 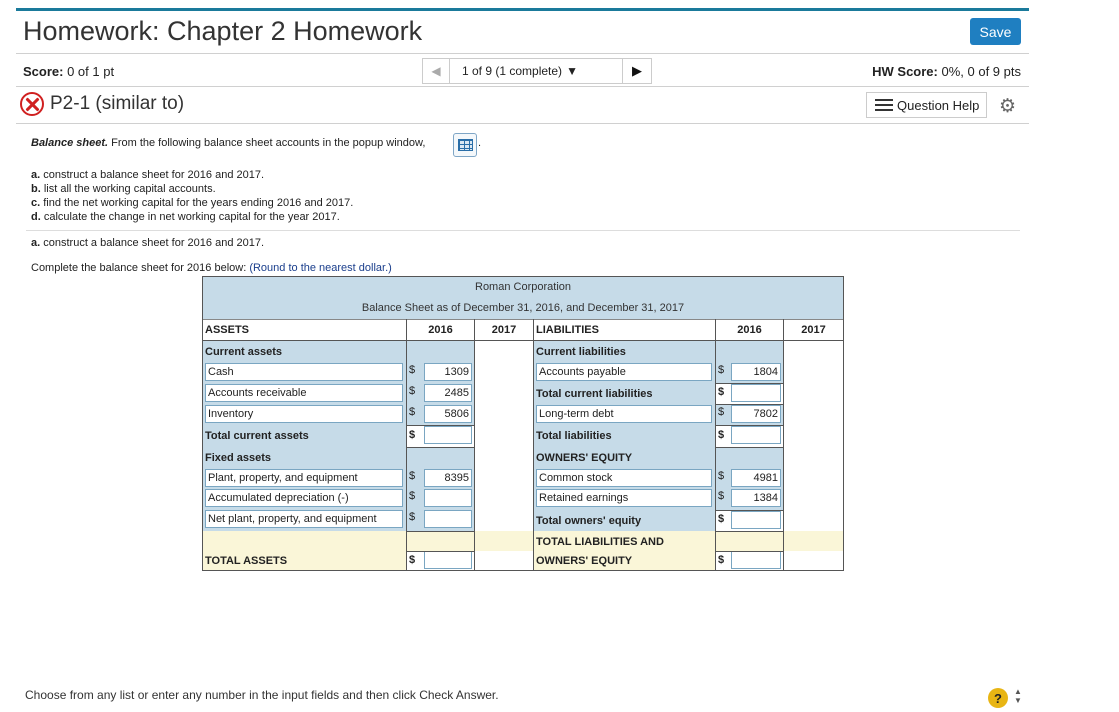 What do you see at coordinates (624, 436) in the screenshot?
I see `total-liabilities-label: Total liabilities` at bounding box center [624, 436].